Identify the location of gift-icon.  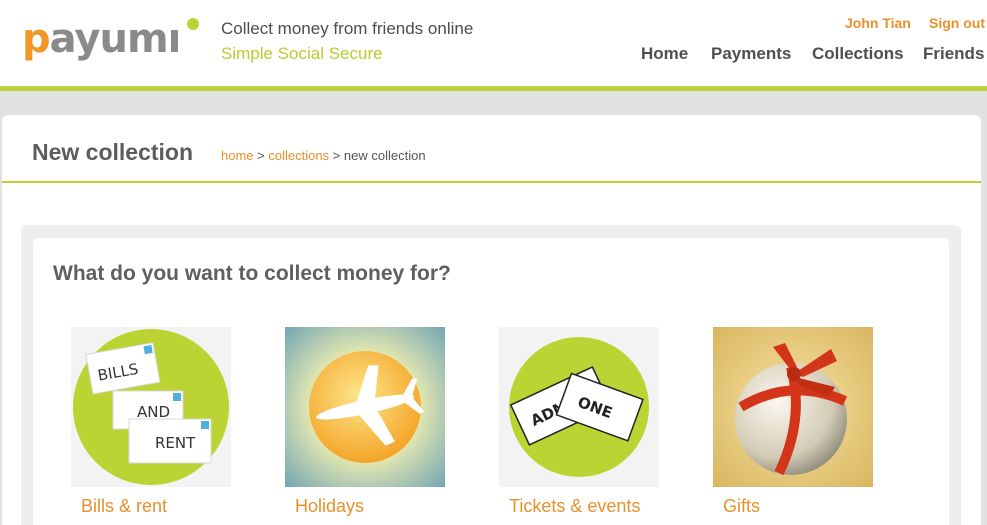
(793, 407).